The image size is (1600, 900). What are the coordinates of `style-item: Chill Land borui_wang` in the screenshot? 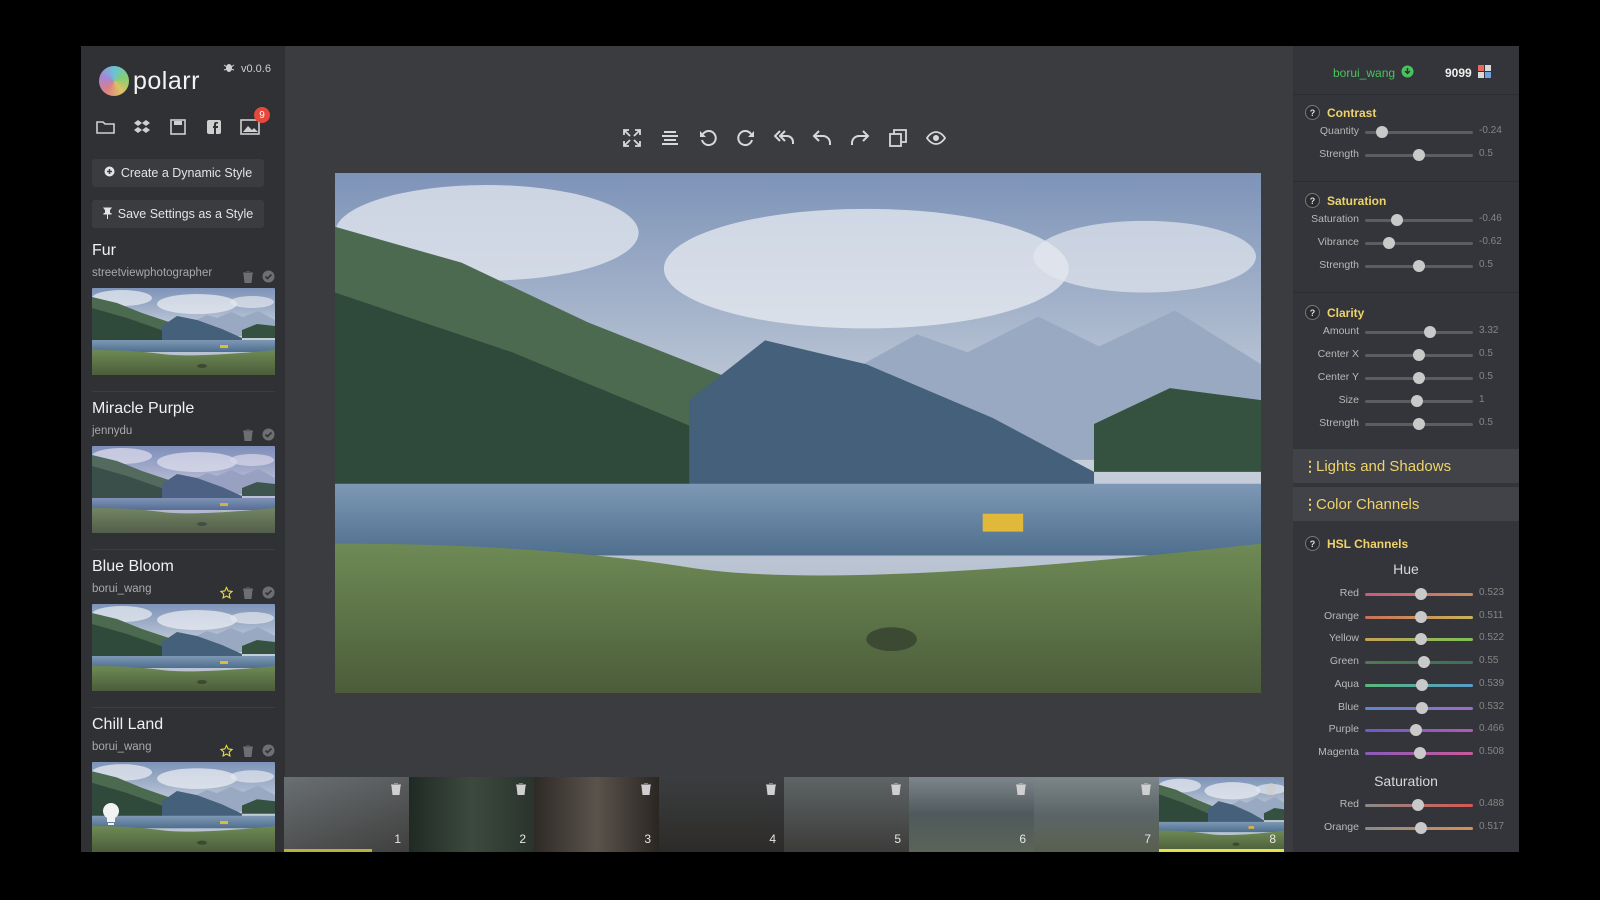 It's located at (183, 784).